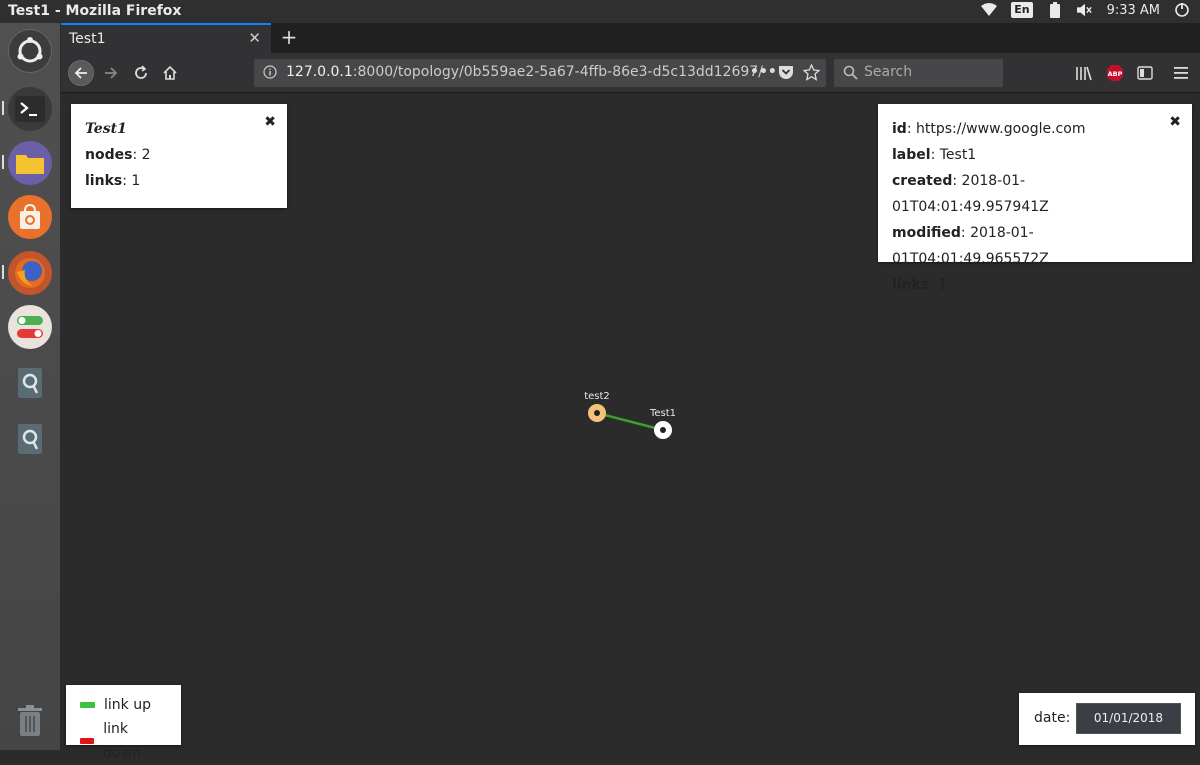  Describe the element at coordinates (662, 413) in the screenshot. I see `graph-node-label: Test1` at that location.